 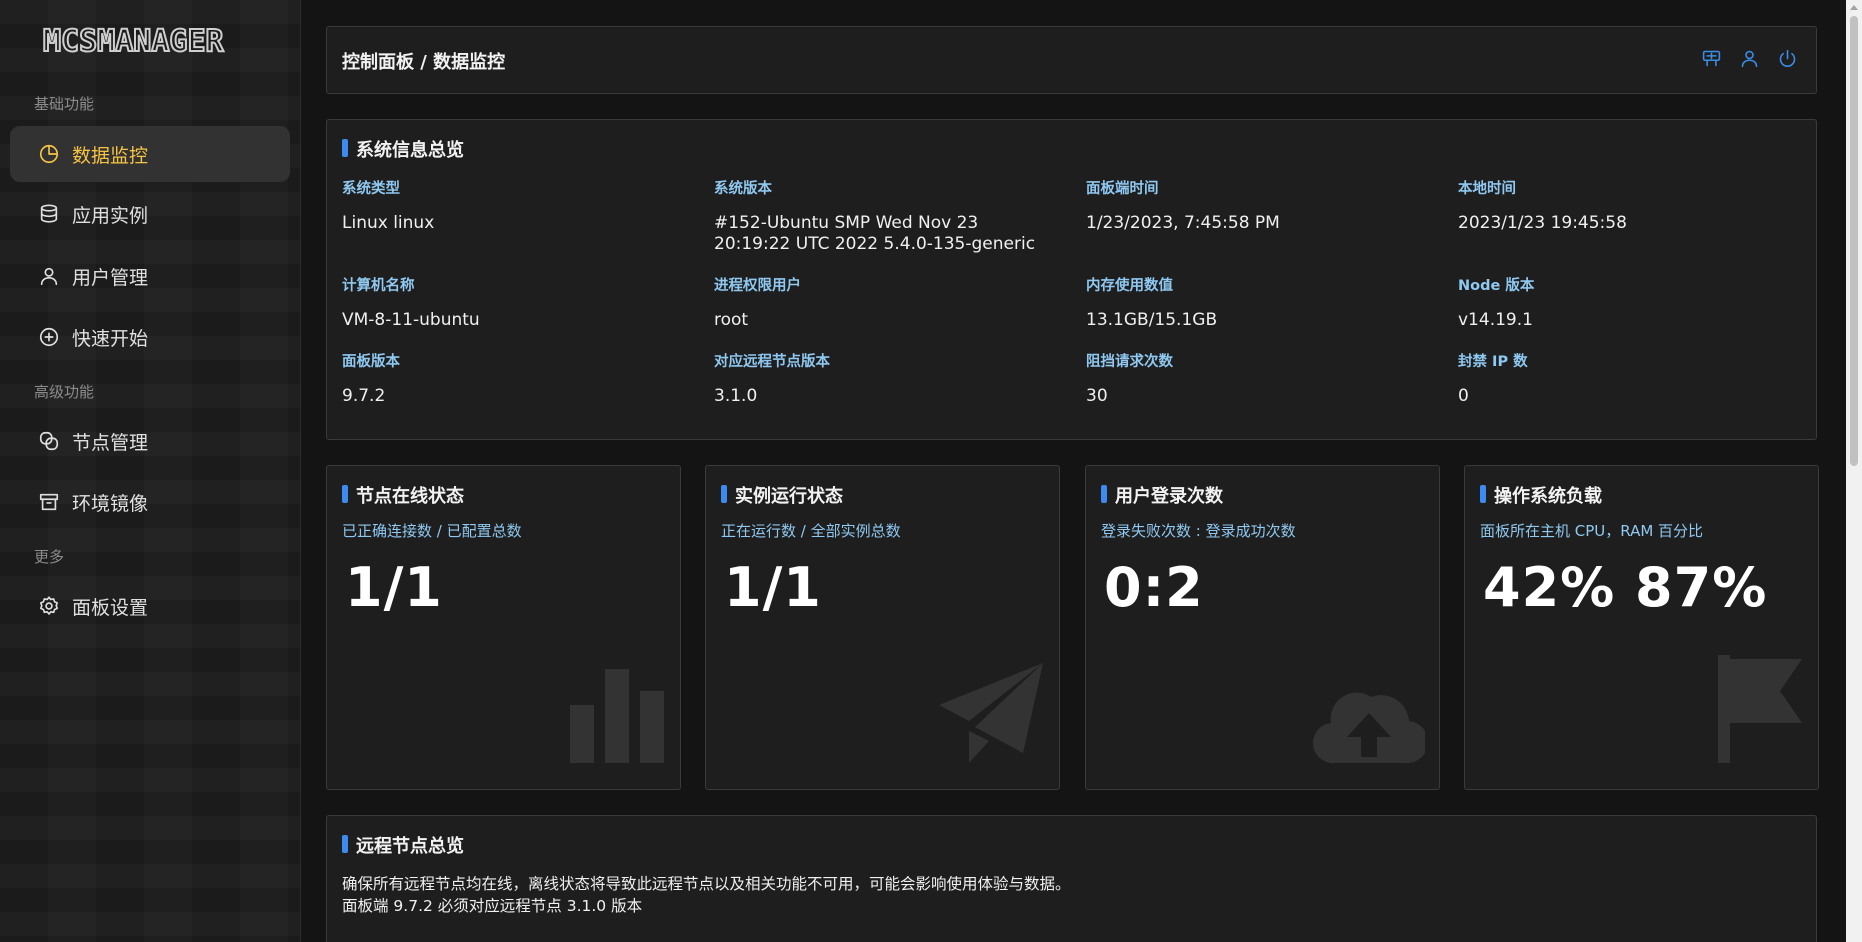 What do you see at coordinates (110, 607) in the screenshot?
I see `sidebar-item-label: 面板设置` at bounding box center [110, 607].